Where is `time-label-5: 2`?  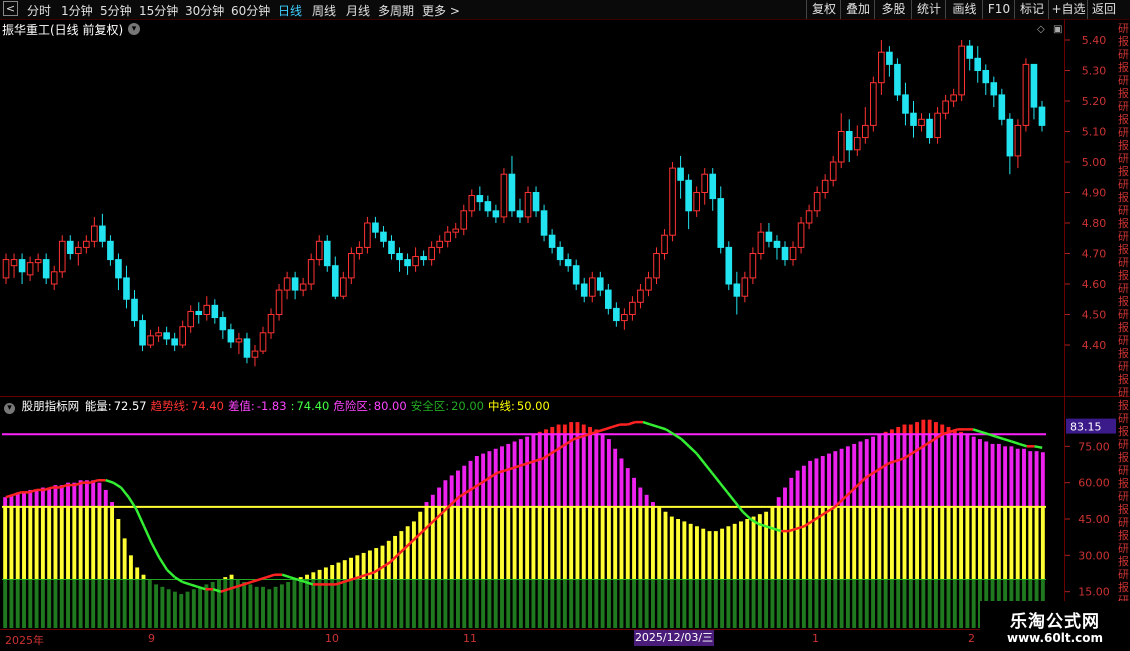 time-label-5: 2 is located at coordinates (971, 638).